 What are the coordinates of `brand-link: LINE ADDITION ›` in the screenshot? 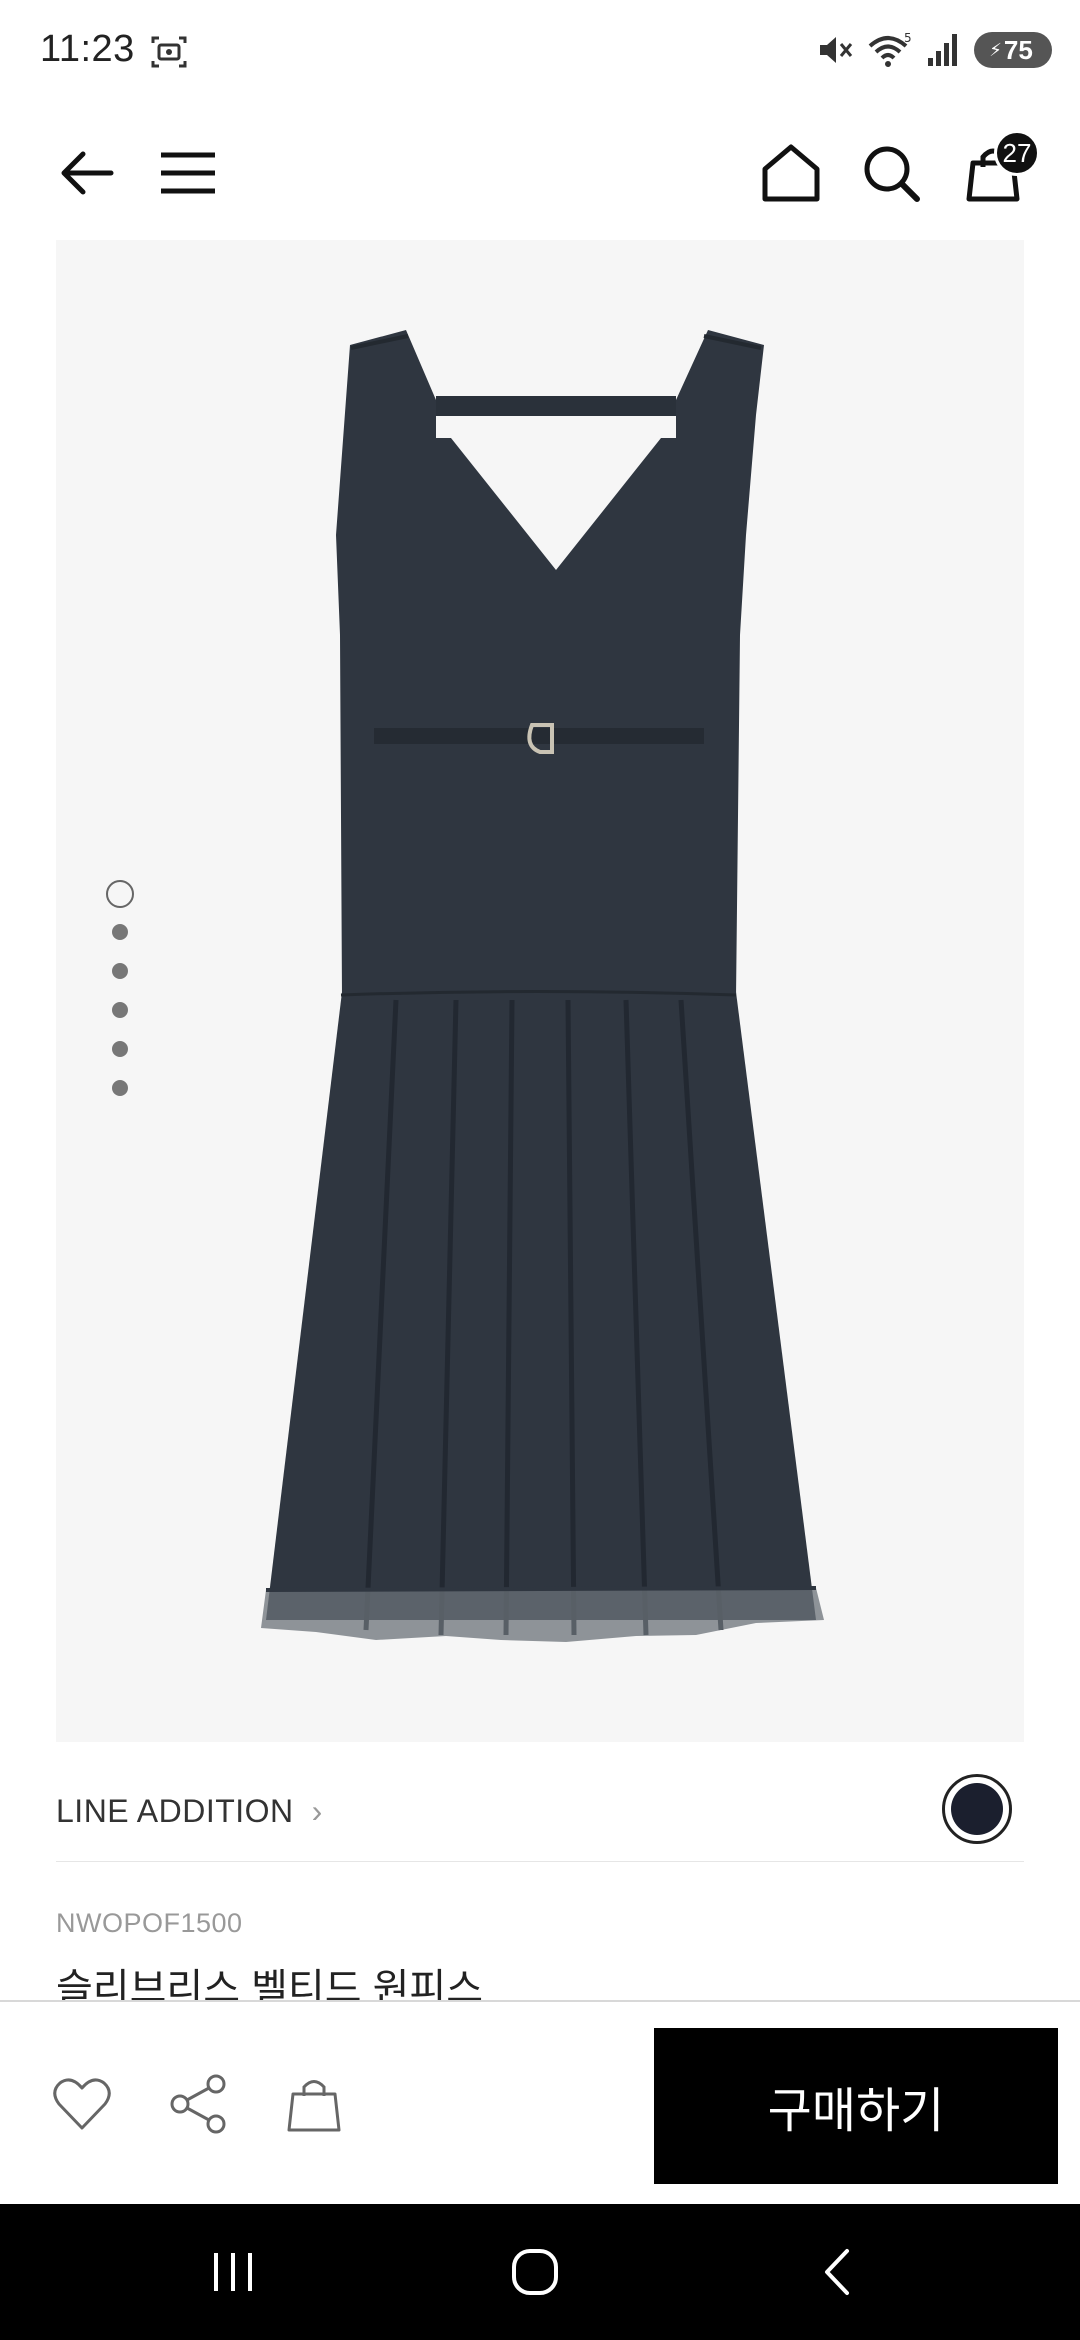 It's located at (189, 1811).